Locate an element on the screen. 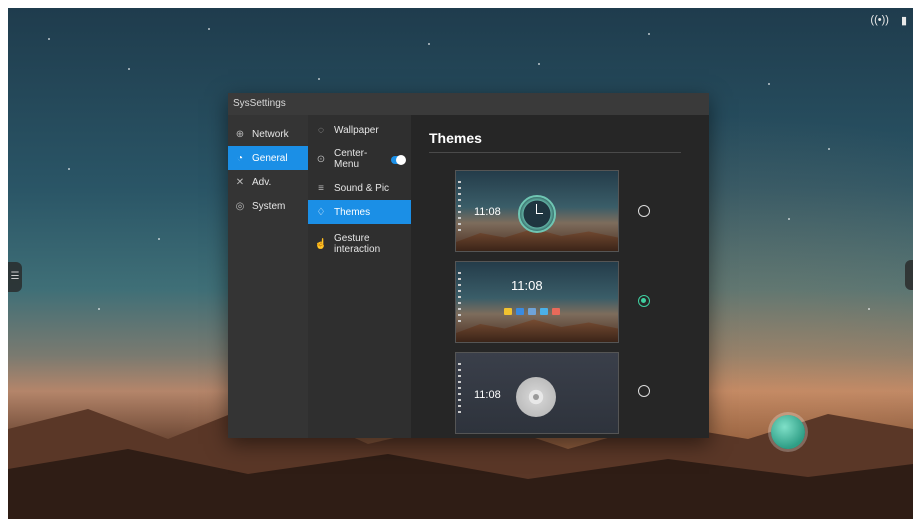 The width and height of the screenshot is (913, 519). subnav-item-center-menu: ⊙ Center-Menu is located at coordinates (359, 159).